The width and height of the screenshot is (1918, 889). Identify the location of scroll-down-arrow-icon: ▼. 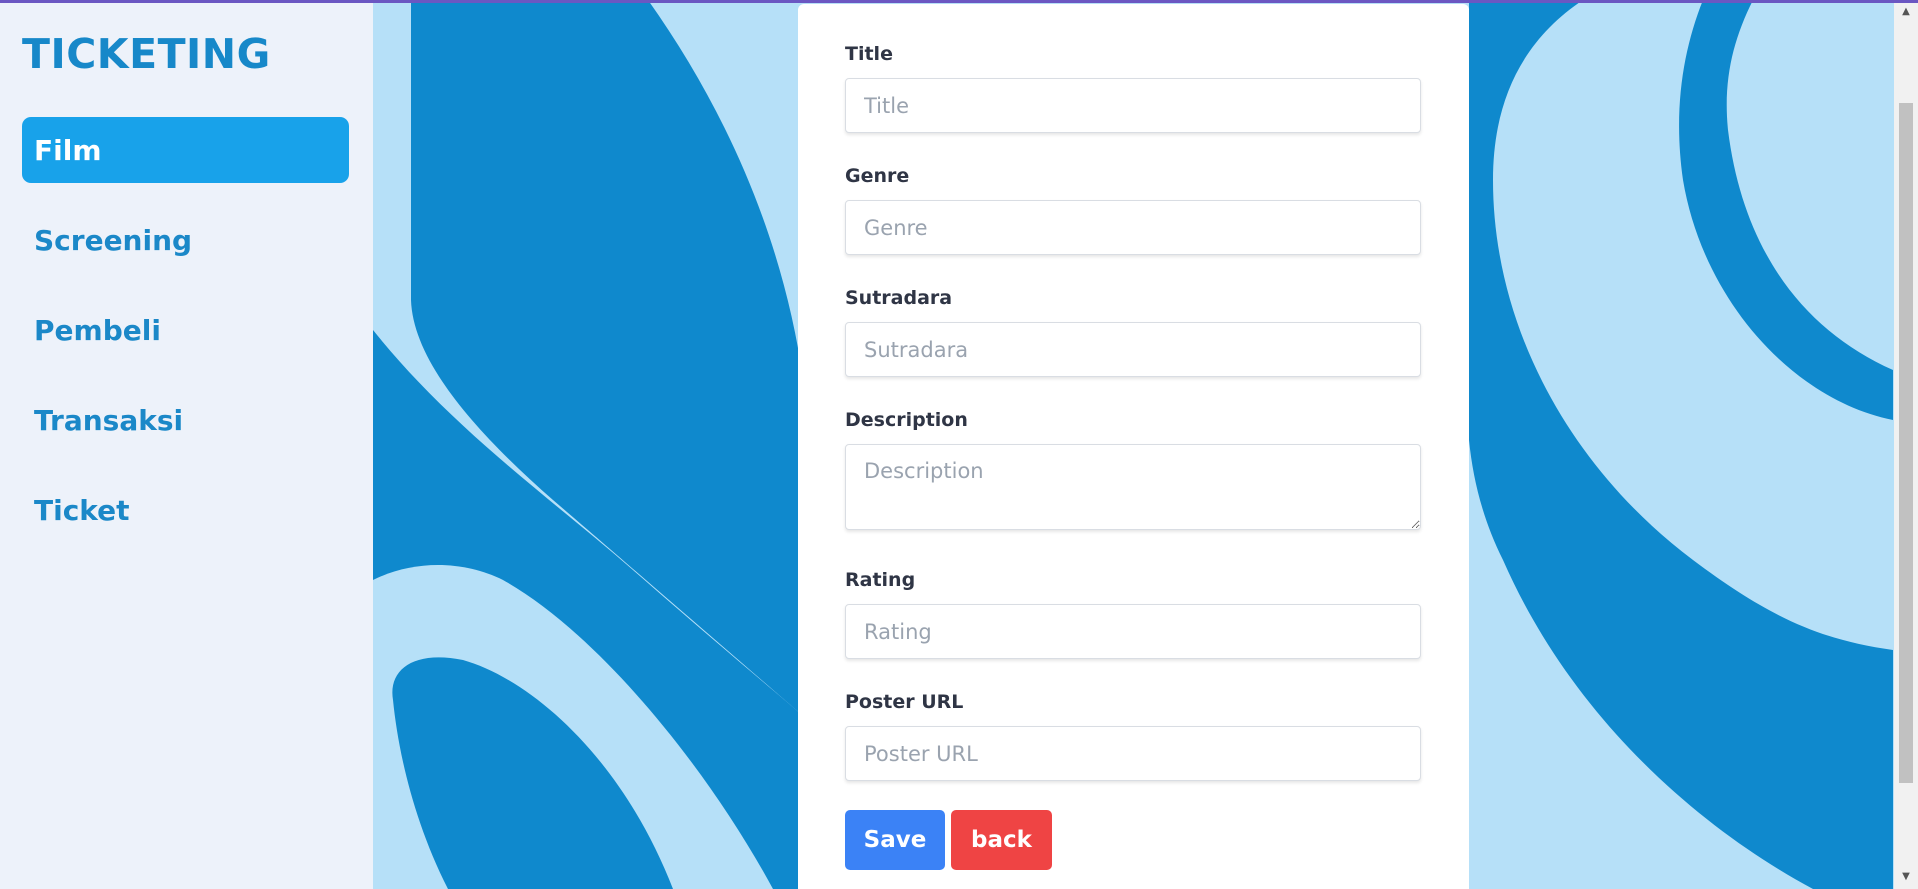
(1906, 877).